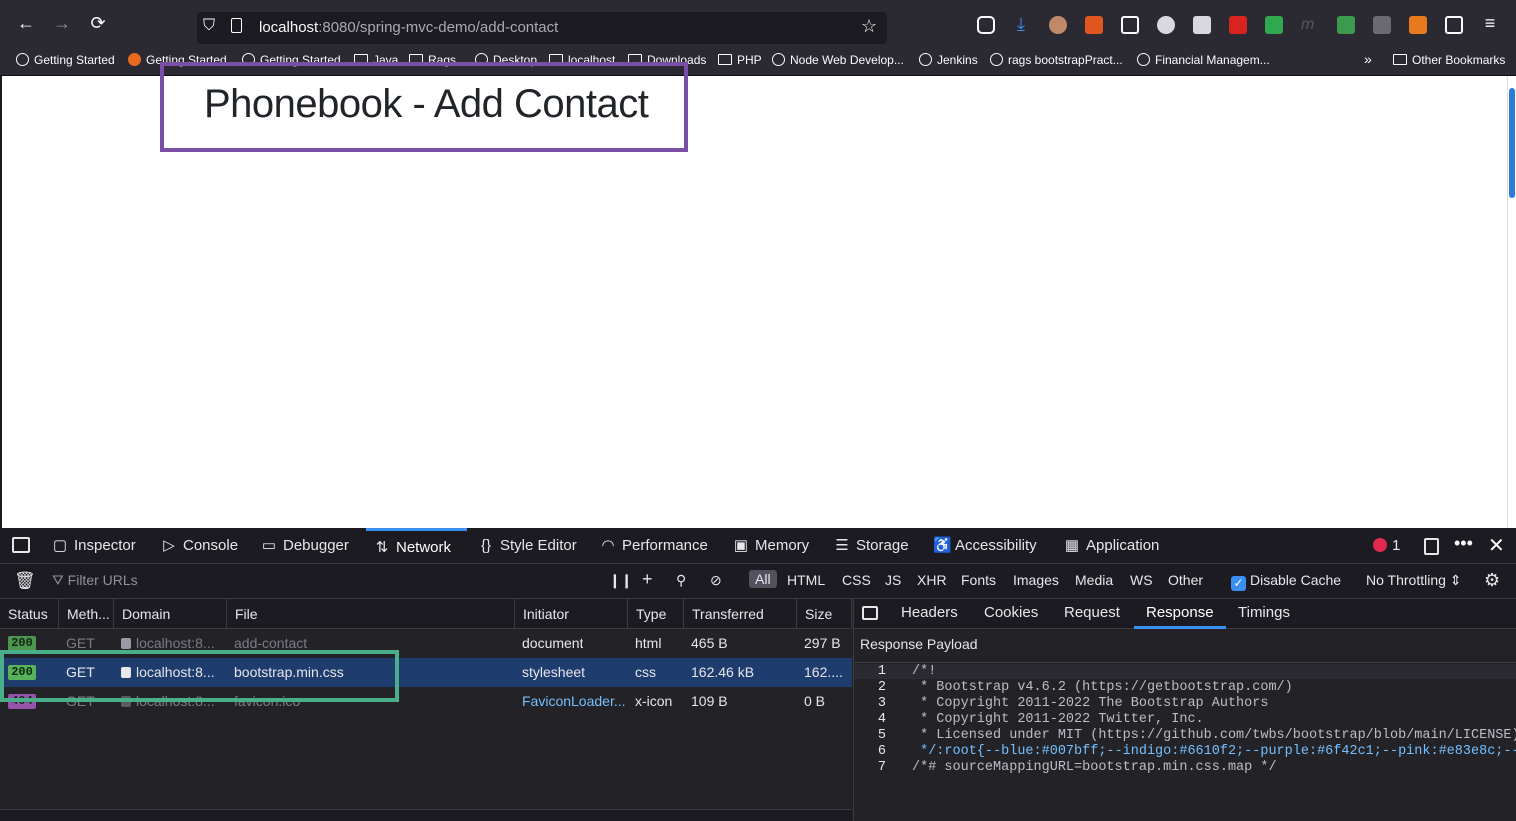 The width and height of the screenshot is (1516, 821). Describe the element at coordinates (316, 545) in the screenshot. I see `tab-label: Debugger` at that location.